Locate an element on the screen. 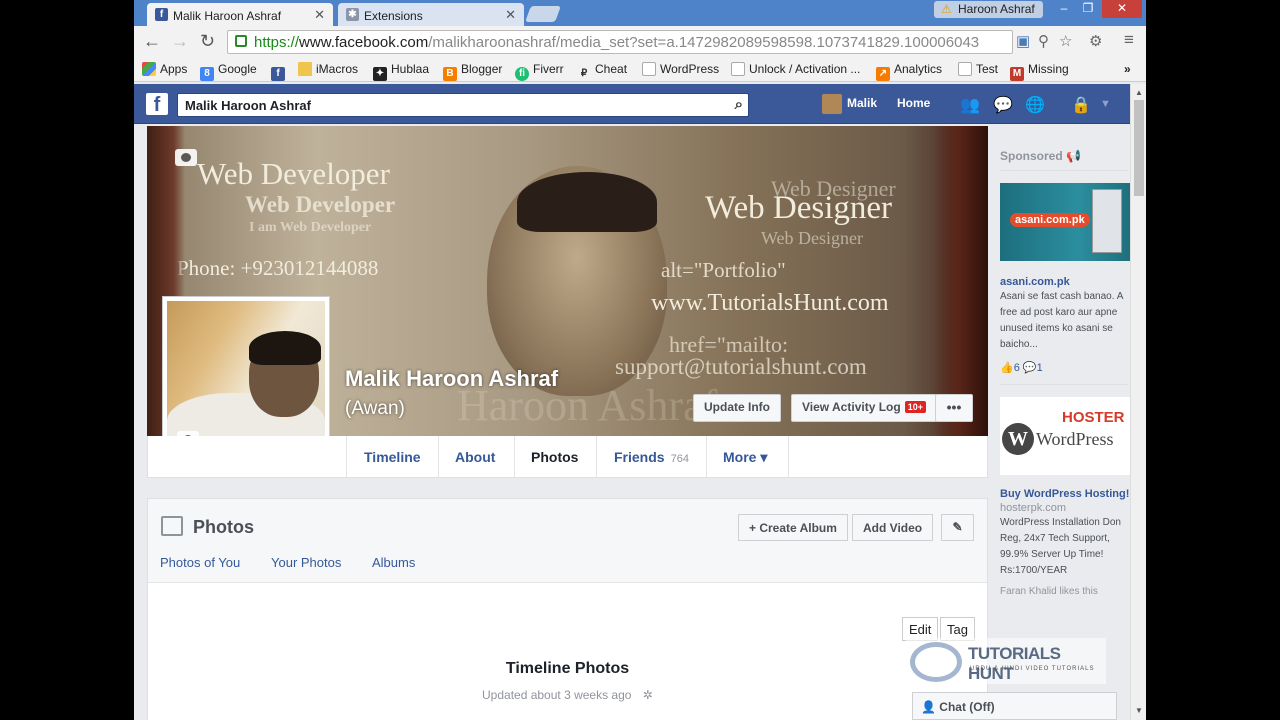 Image resolution: width=1280 pixels, height=720 pixels. scroll-up-icon: ▲ is located at coordinates (1139, 92).